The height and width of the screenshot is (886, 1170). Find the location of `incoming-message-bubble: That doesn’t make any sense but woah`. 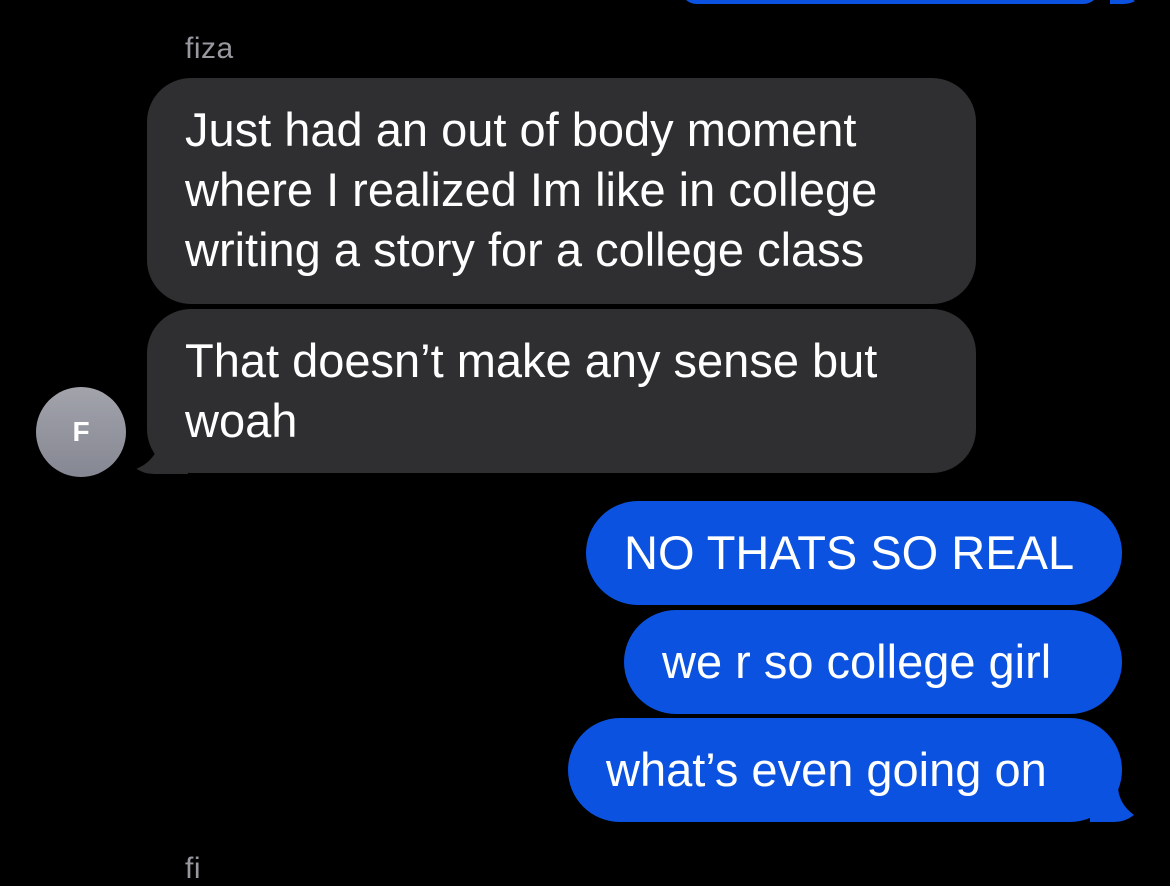

incoming-message-bubble: That doesn’t make any sense but woah is located at coordinates (561, 391).